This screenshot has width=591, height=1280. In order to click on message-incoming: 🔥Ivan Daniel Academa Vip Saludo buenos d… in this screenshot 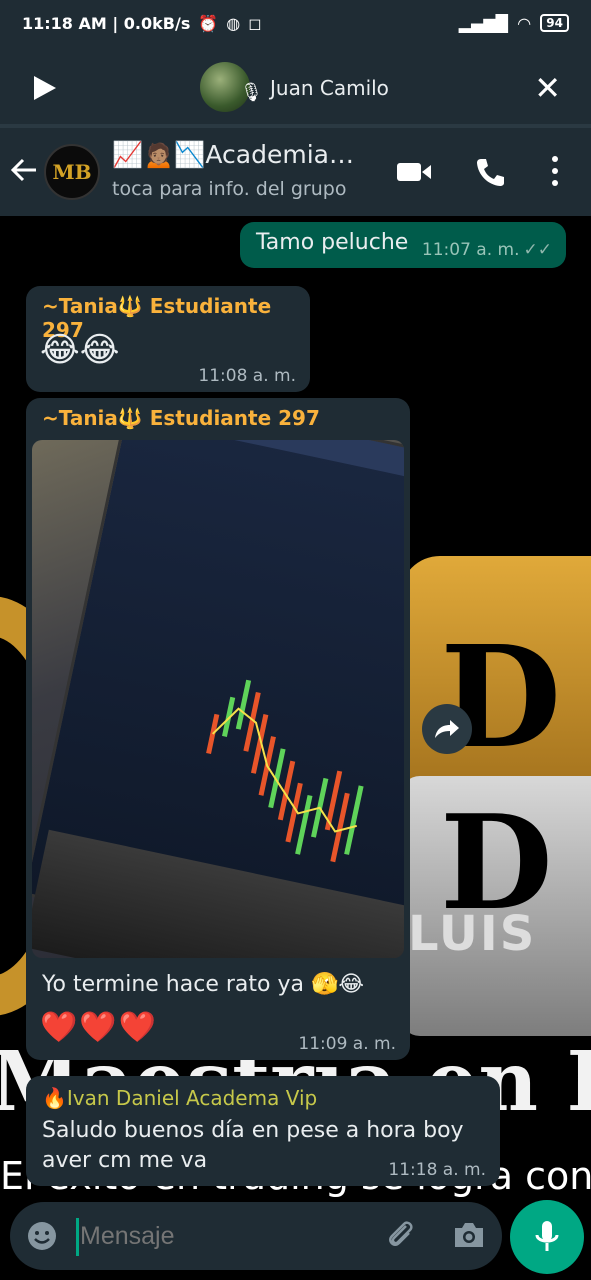, I will do `click(263, 1131)`.